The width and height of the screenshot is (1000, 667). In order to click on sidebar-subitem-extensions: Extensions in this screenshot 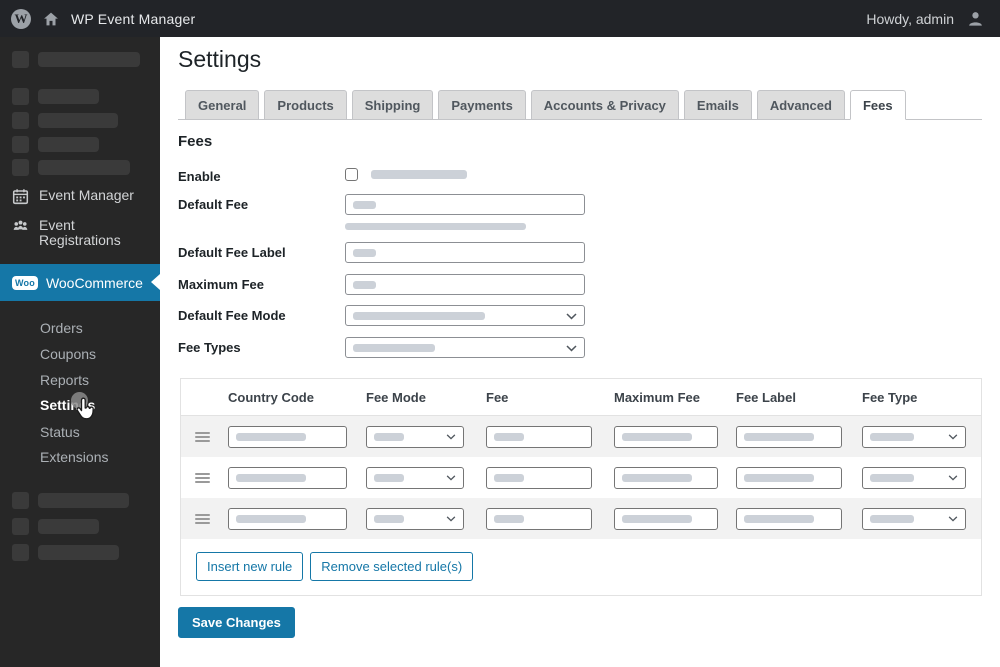, I will do `click(74, 457)`.